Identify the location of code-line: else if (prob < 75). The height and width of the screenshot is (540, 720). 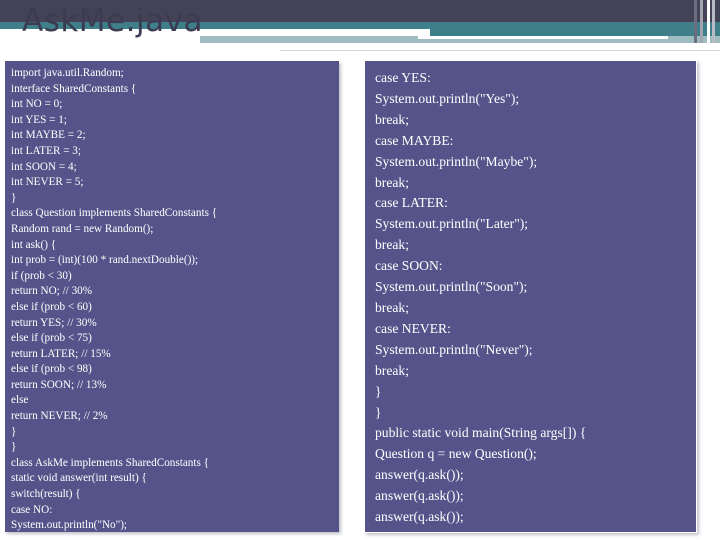
(51, 338).